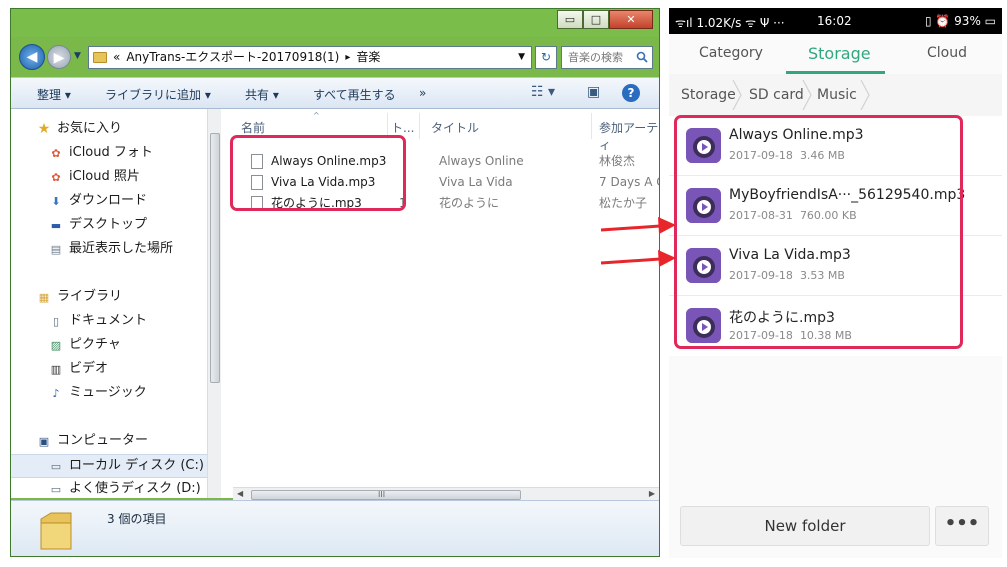  I want to click on nav-label: ローカル ディスク (C:), so click(136, 465).